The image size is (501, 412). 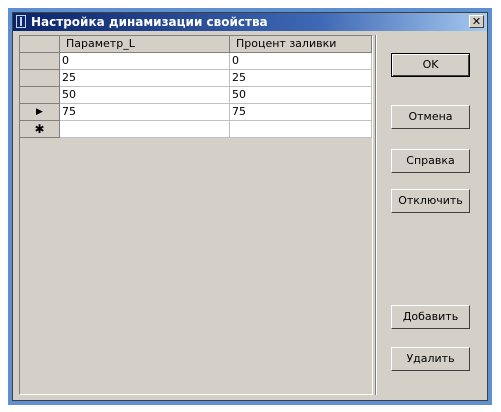 I want to click on window-title: Настройка динамизации свойства, so click(x=149, y=22).